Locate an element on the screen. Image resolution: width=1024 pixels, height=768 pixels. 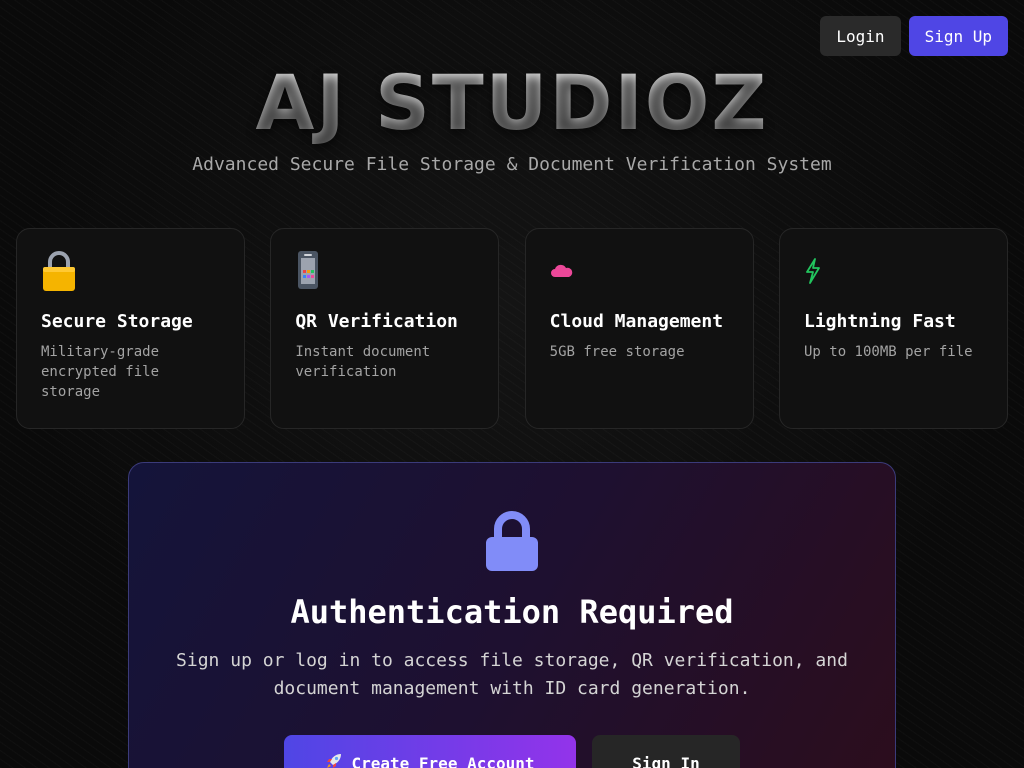
feature-title: QR Verification is located at coordinates (376, 321).